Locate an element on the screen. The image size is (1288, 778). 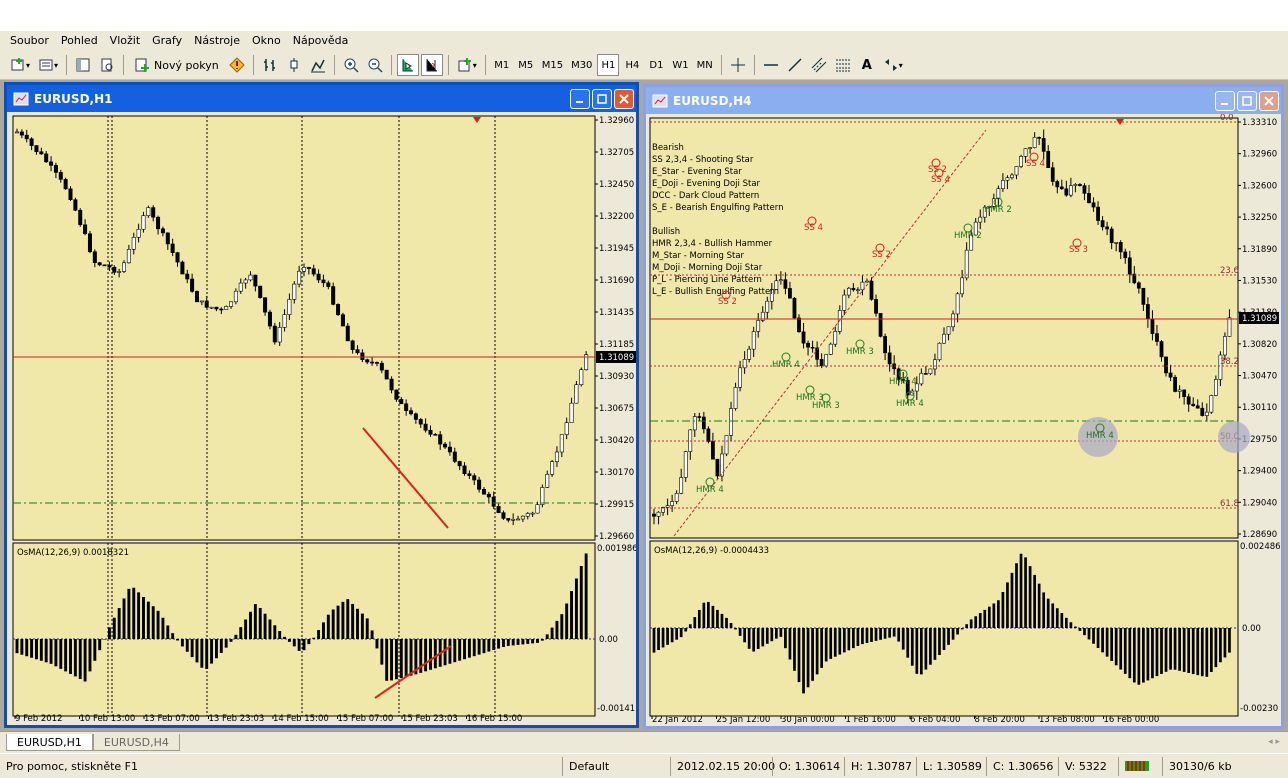
trendline-button is located at coordinates (795, 65).